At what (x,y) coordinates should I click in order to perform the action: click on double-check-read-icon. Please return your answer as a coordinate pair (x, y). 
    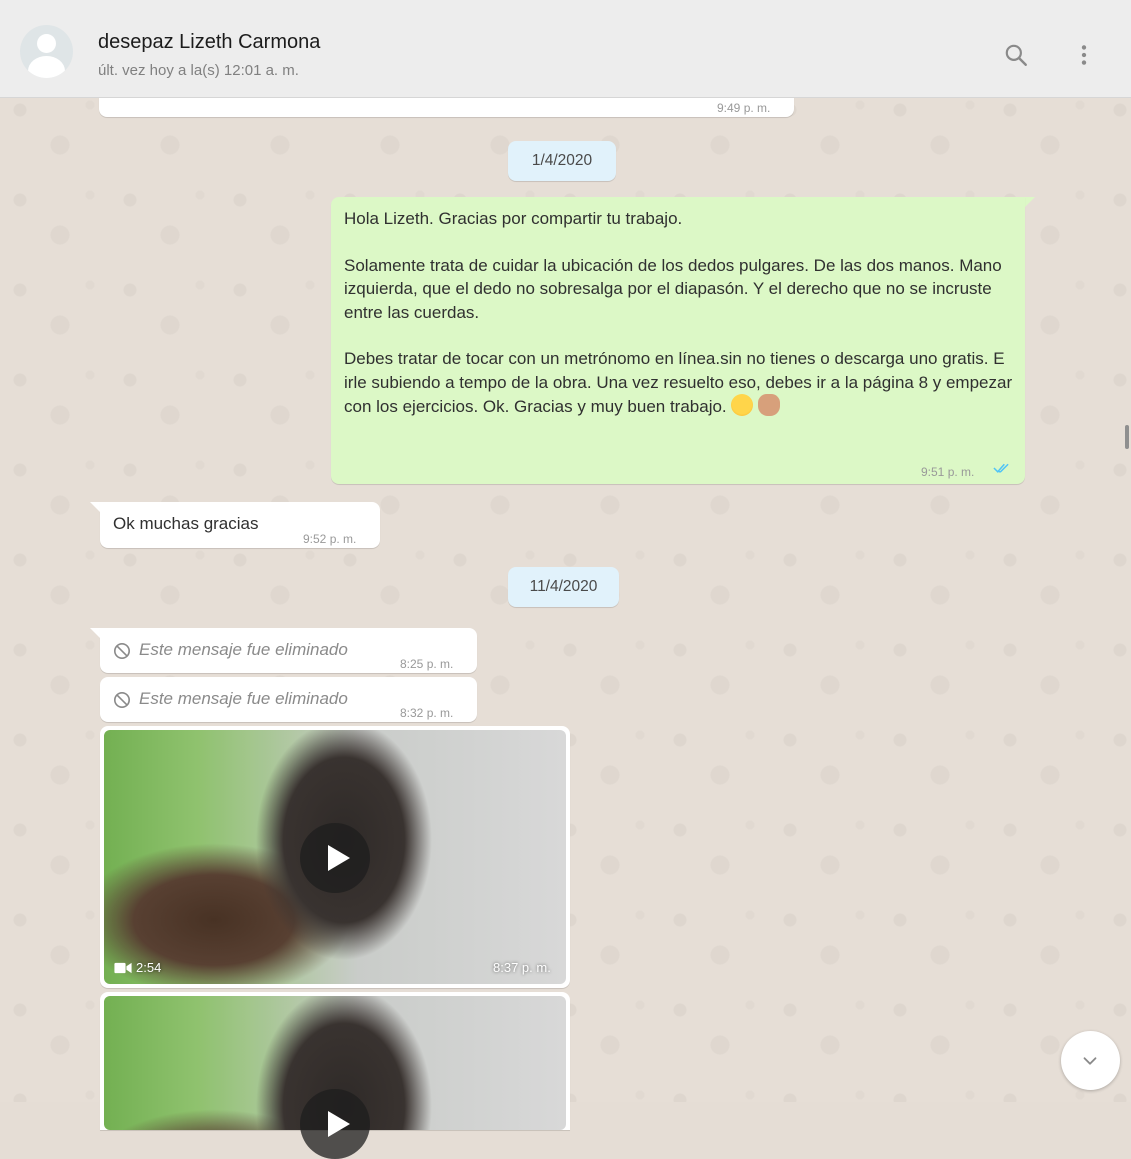
    Looking at the image, I should click on (1001, 468).